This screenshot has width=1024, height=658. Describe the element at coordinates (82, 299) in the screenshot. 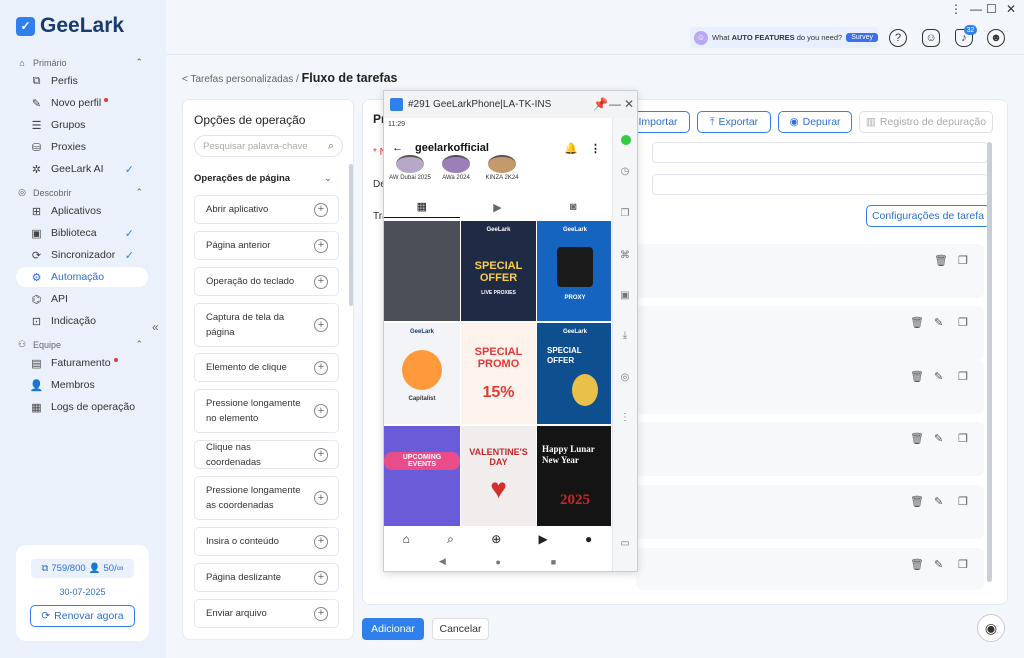

I see `sidebar-item-api: ⌬ API` at that location.